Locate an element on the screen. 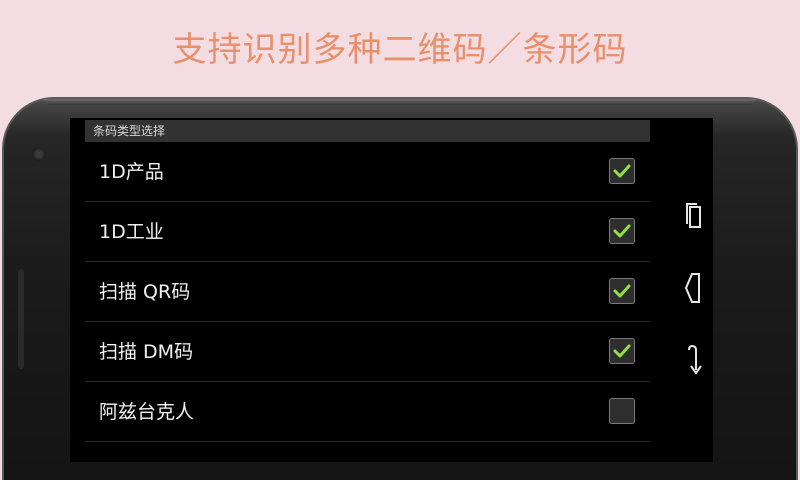  back-button is located at coordinates (694, 360).